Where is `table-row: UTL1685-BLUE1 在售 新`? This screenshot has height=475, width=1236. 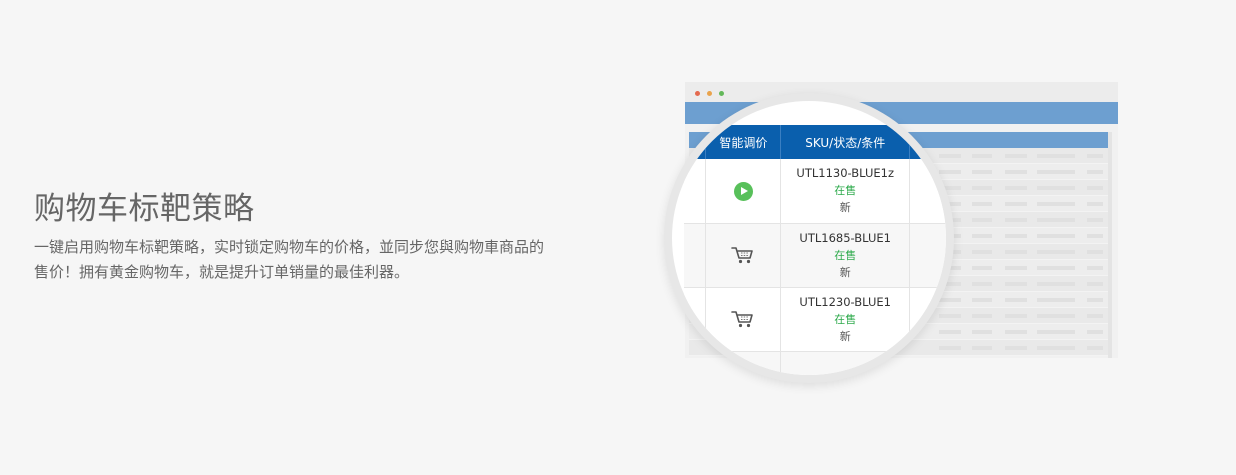 table-row: UTL1685-BLUE1 在售 新 is located at coordinates (815, 255).